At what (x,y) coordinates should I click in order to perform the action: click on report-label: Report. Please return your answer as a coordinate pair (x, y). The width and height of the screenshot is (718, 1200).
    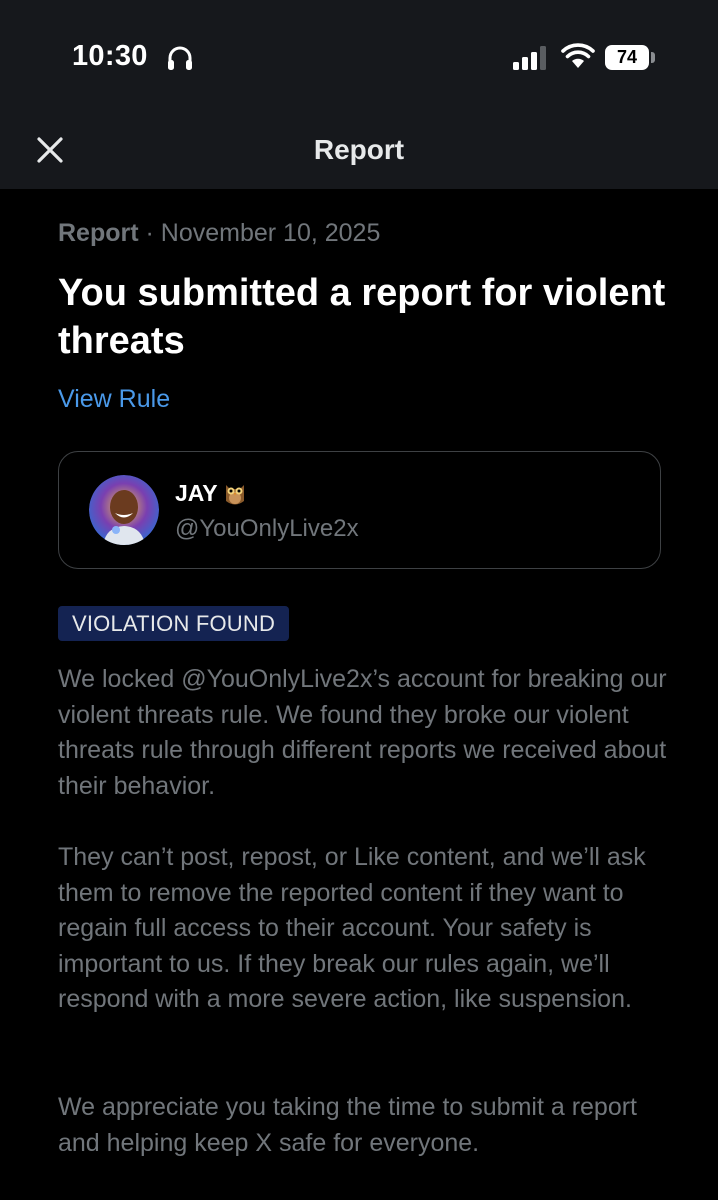
    Looking at the image, I should click on (98, 233).